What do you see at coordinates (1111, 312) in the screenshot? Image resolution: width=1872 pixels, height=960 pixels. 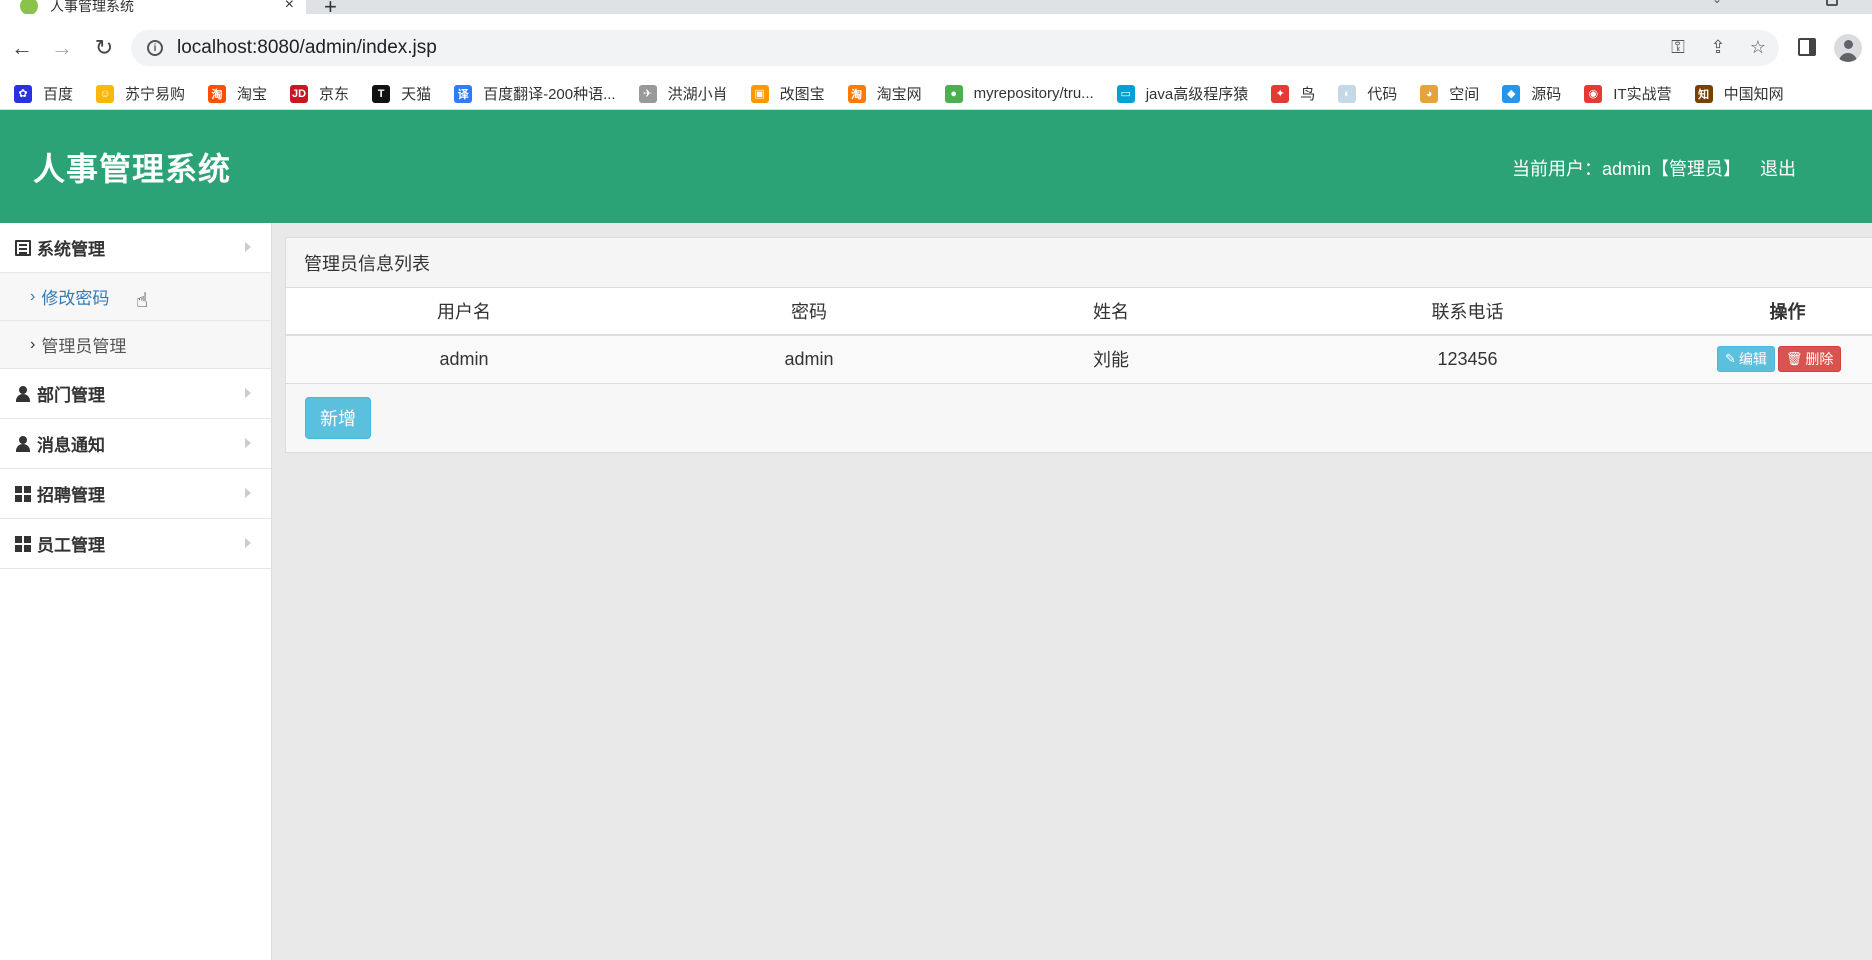 I see `column-header-name: 姓名` at bounding box center [1111, 312].